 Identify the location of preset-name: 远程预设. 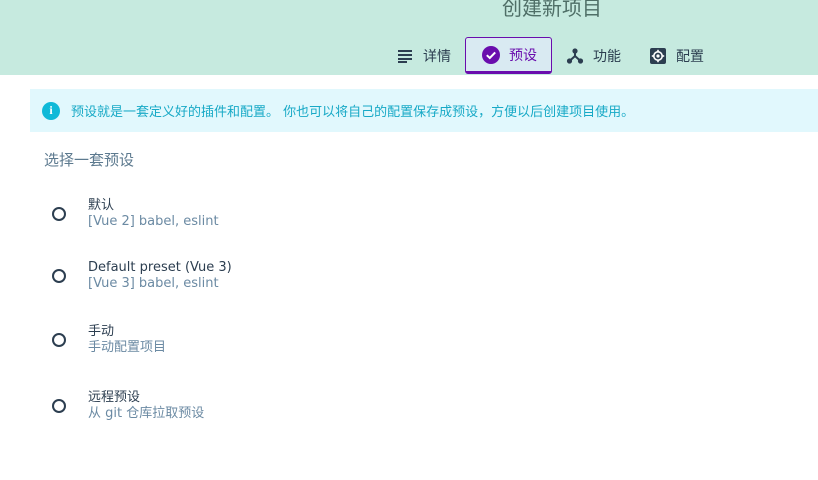
(114, 397).